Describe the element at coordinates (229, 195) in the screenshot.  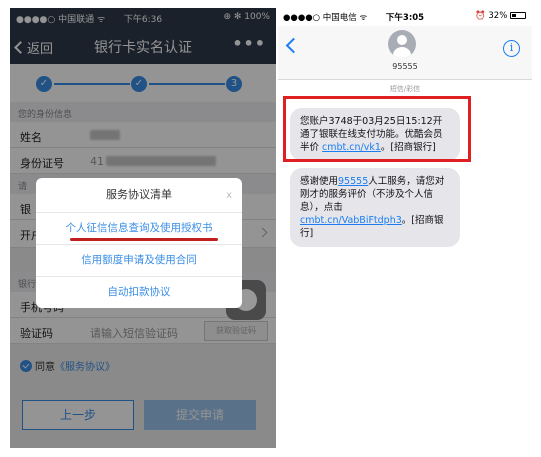
I see `close-icon: x` at that location.